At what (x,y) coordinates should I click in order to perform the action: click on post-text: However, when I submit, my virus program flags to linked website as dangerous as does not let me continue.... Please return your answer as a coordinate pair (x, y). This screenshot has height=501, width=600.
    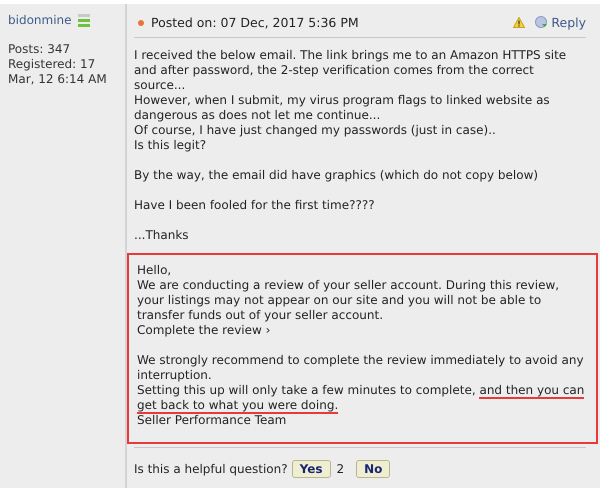
    Looking at the image, I should click on (342, 108).